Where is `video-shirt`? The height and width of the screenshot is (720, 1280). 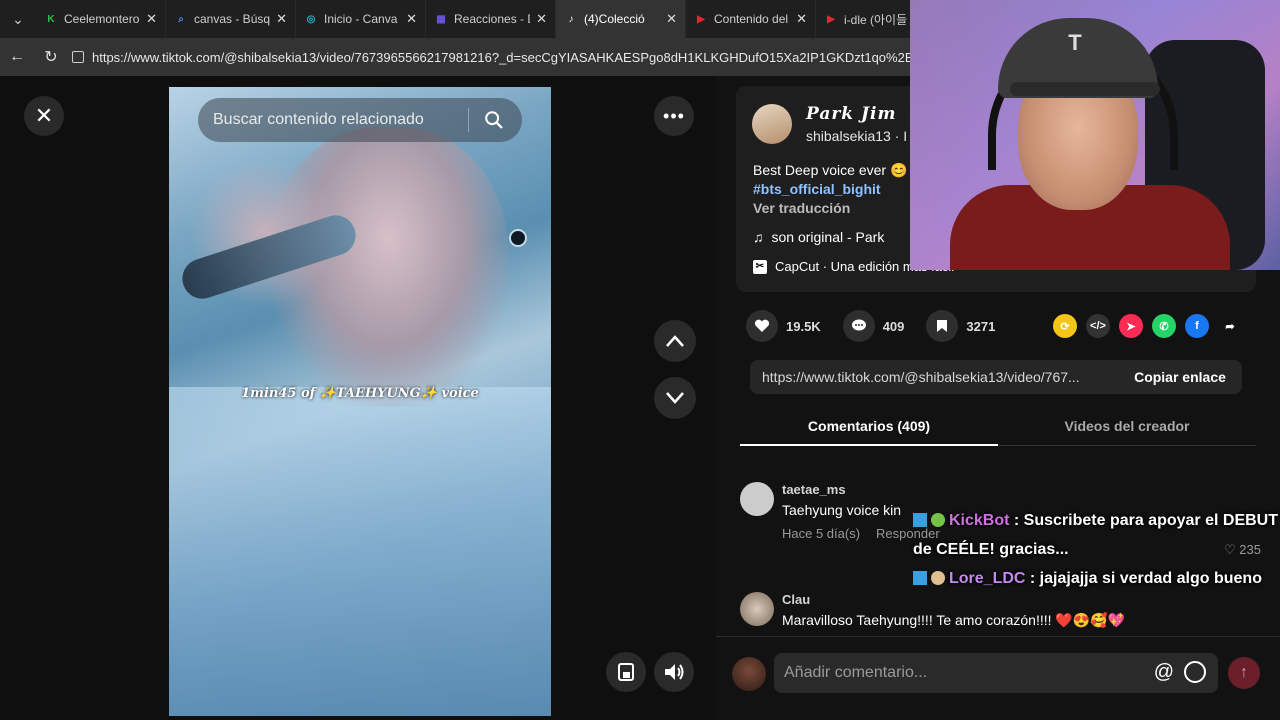
video-shirt is located at coordinates (360, 551).